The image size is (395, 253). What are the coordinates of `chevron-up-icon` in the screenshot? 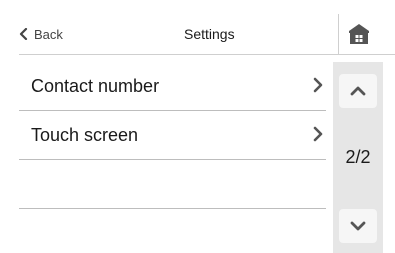 It's located at (358, 91).